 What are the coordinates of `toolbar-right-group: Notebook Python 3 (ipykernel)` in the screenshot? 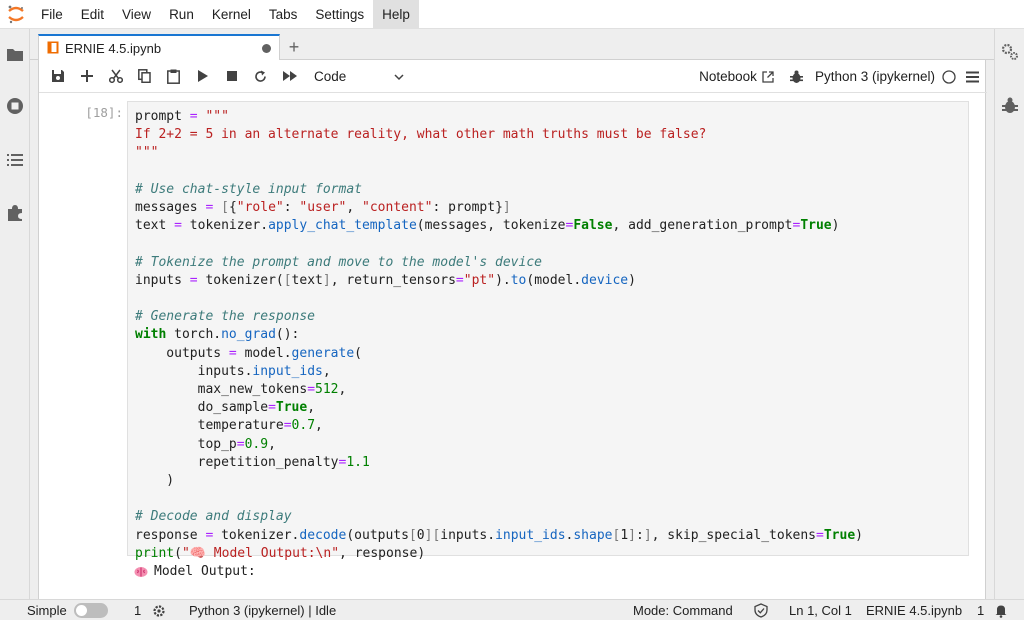 It's located at (839, 76).